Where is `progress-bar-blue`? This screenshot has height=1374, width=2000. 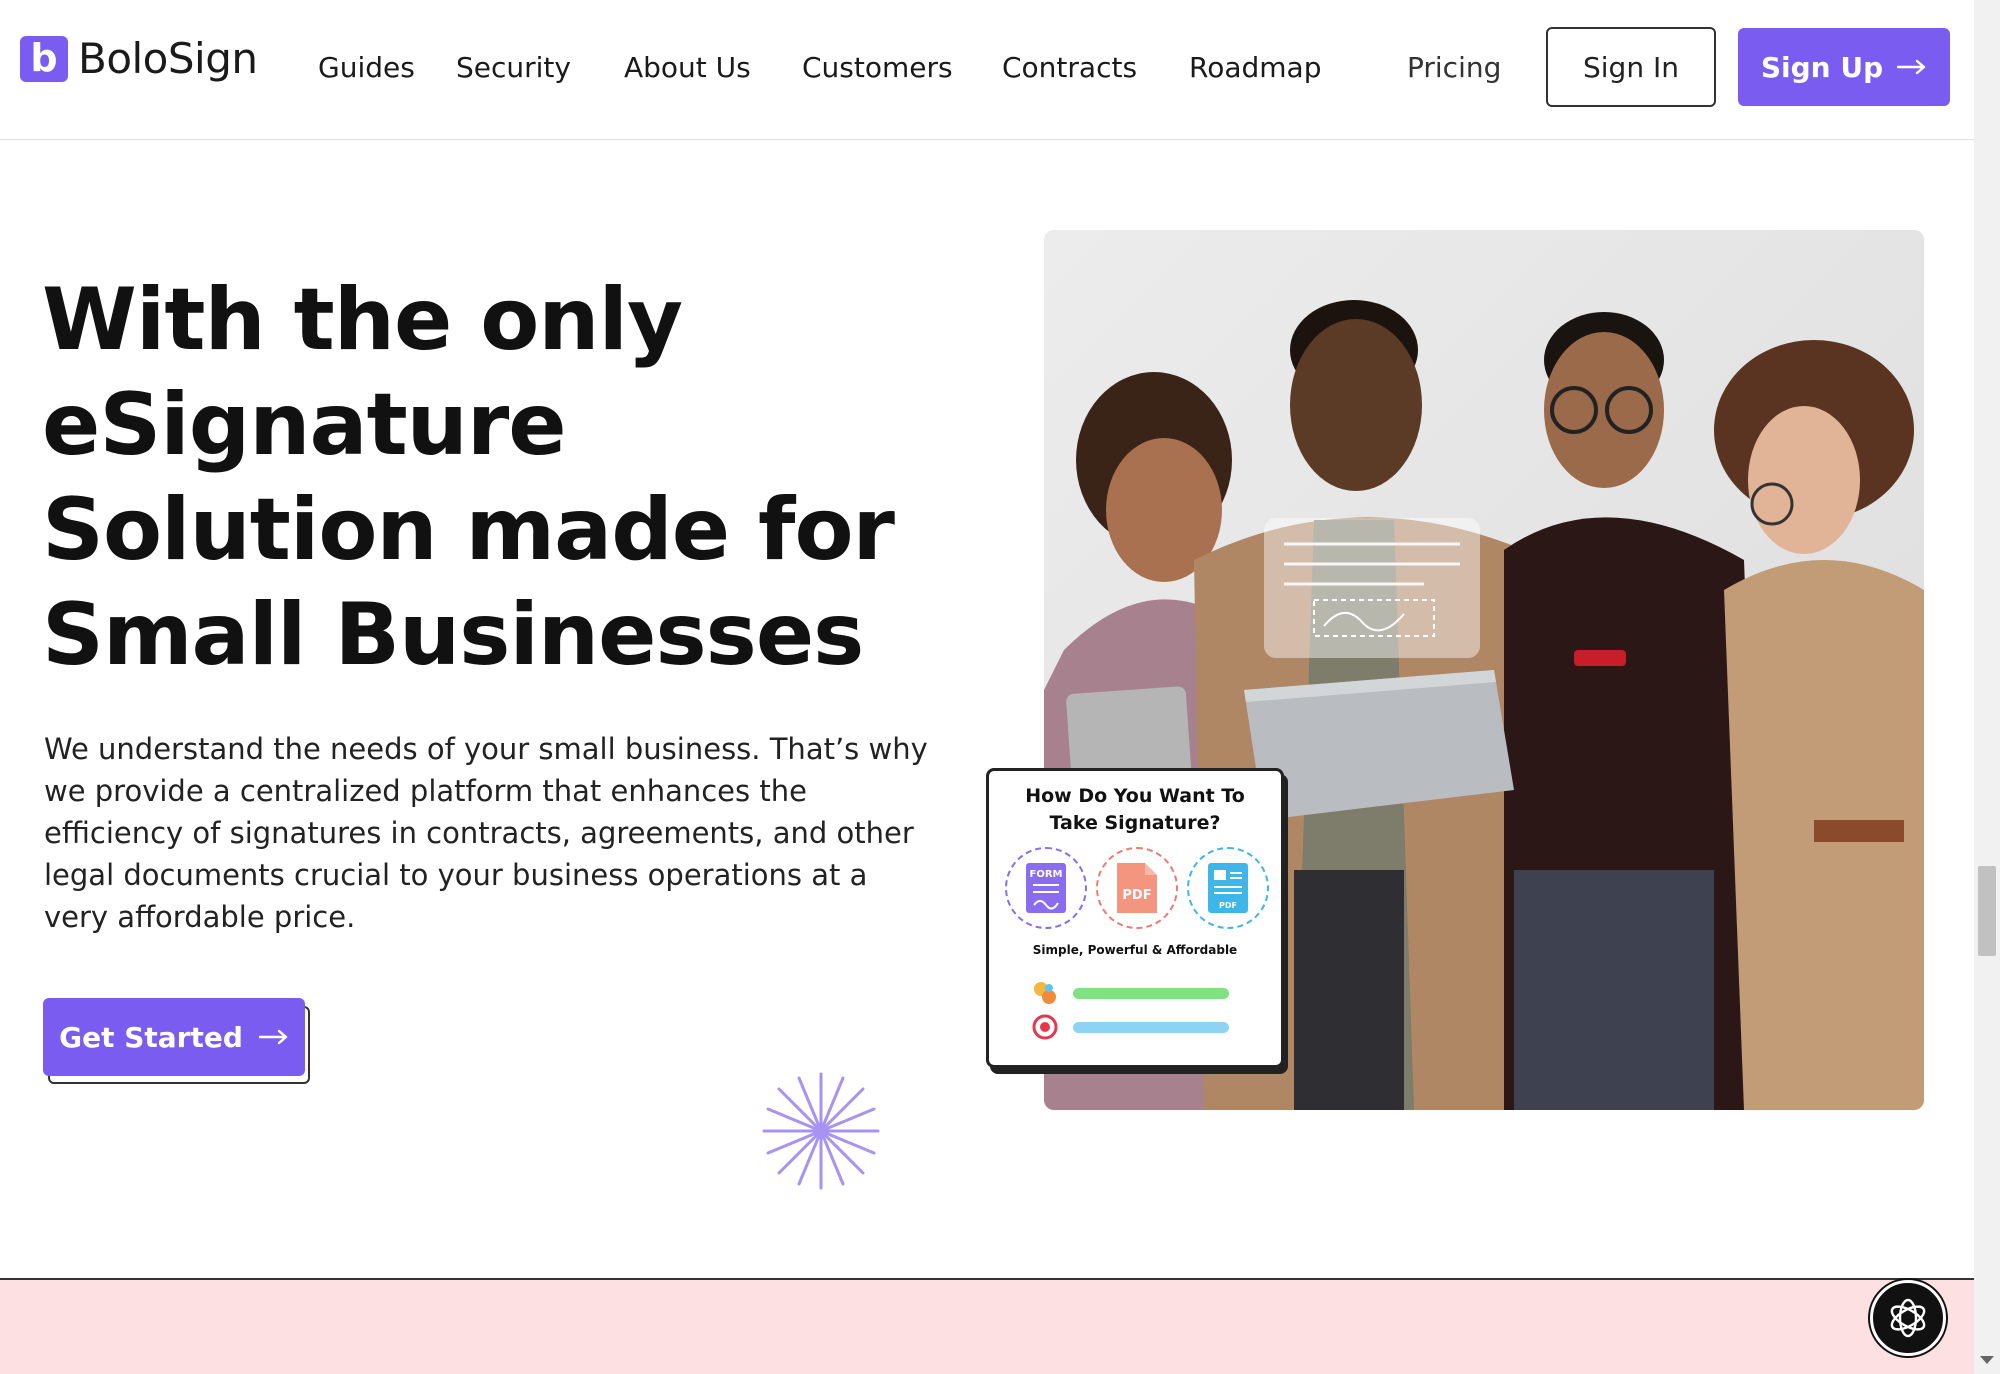 progress-bar-blue is located at coordinates (1151, 1027).